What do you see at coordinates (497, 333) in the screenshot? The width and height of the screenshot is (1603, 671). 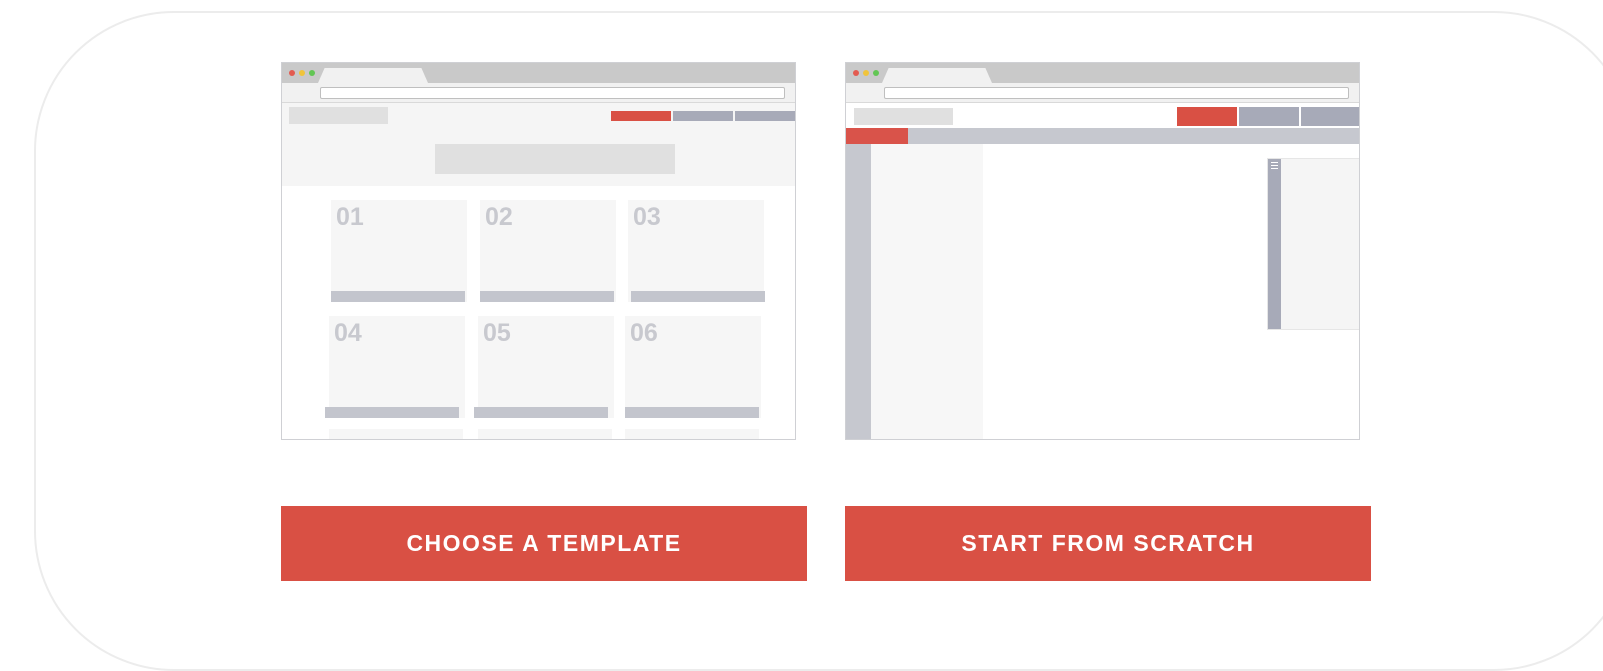 I see `template-card-number: 05` at bounding box center [497, 333].